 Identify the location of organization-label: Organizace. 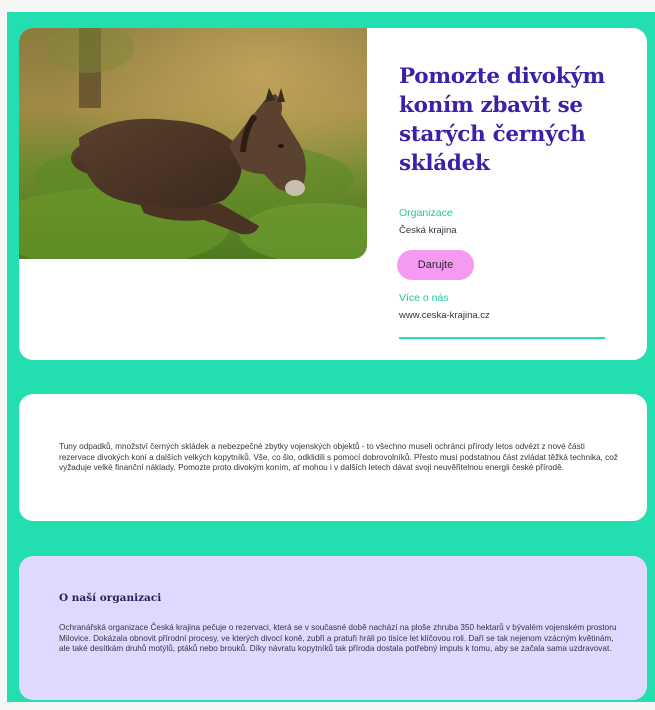
(426, 213).